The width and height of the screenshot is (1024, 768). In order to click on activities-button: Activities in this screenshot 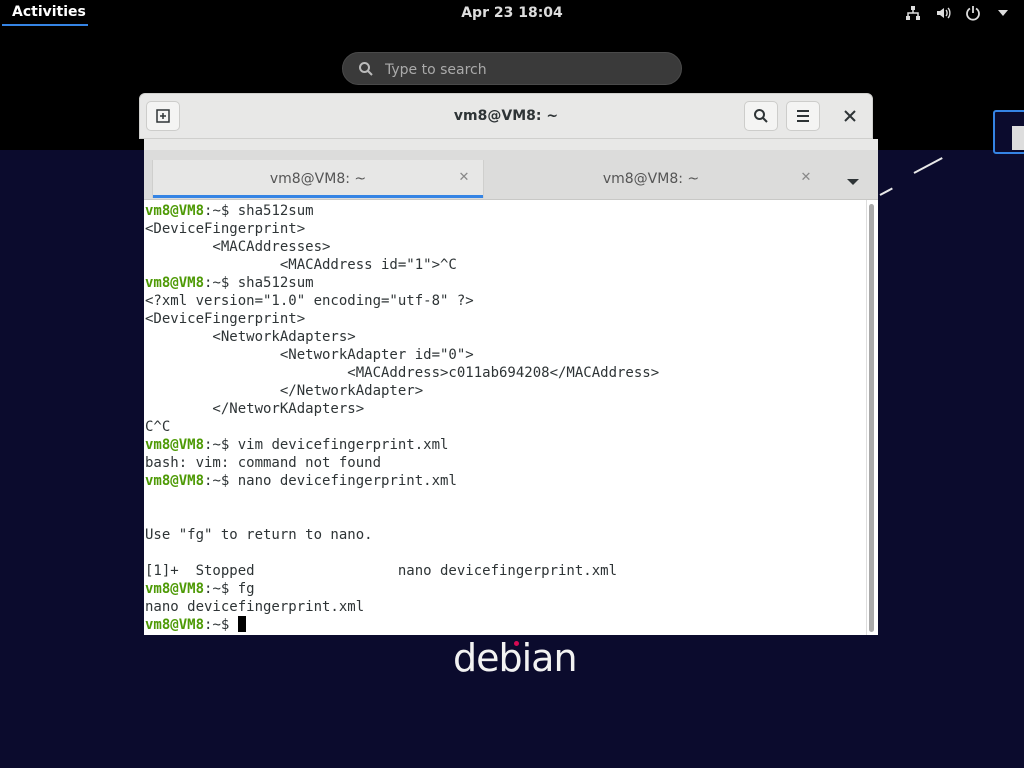, I will do `click(49, 12)`.